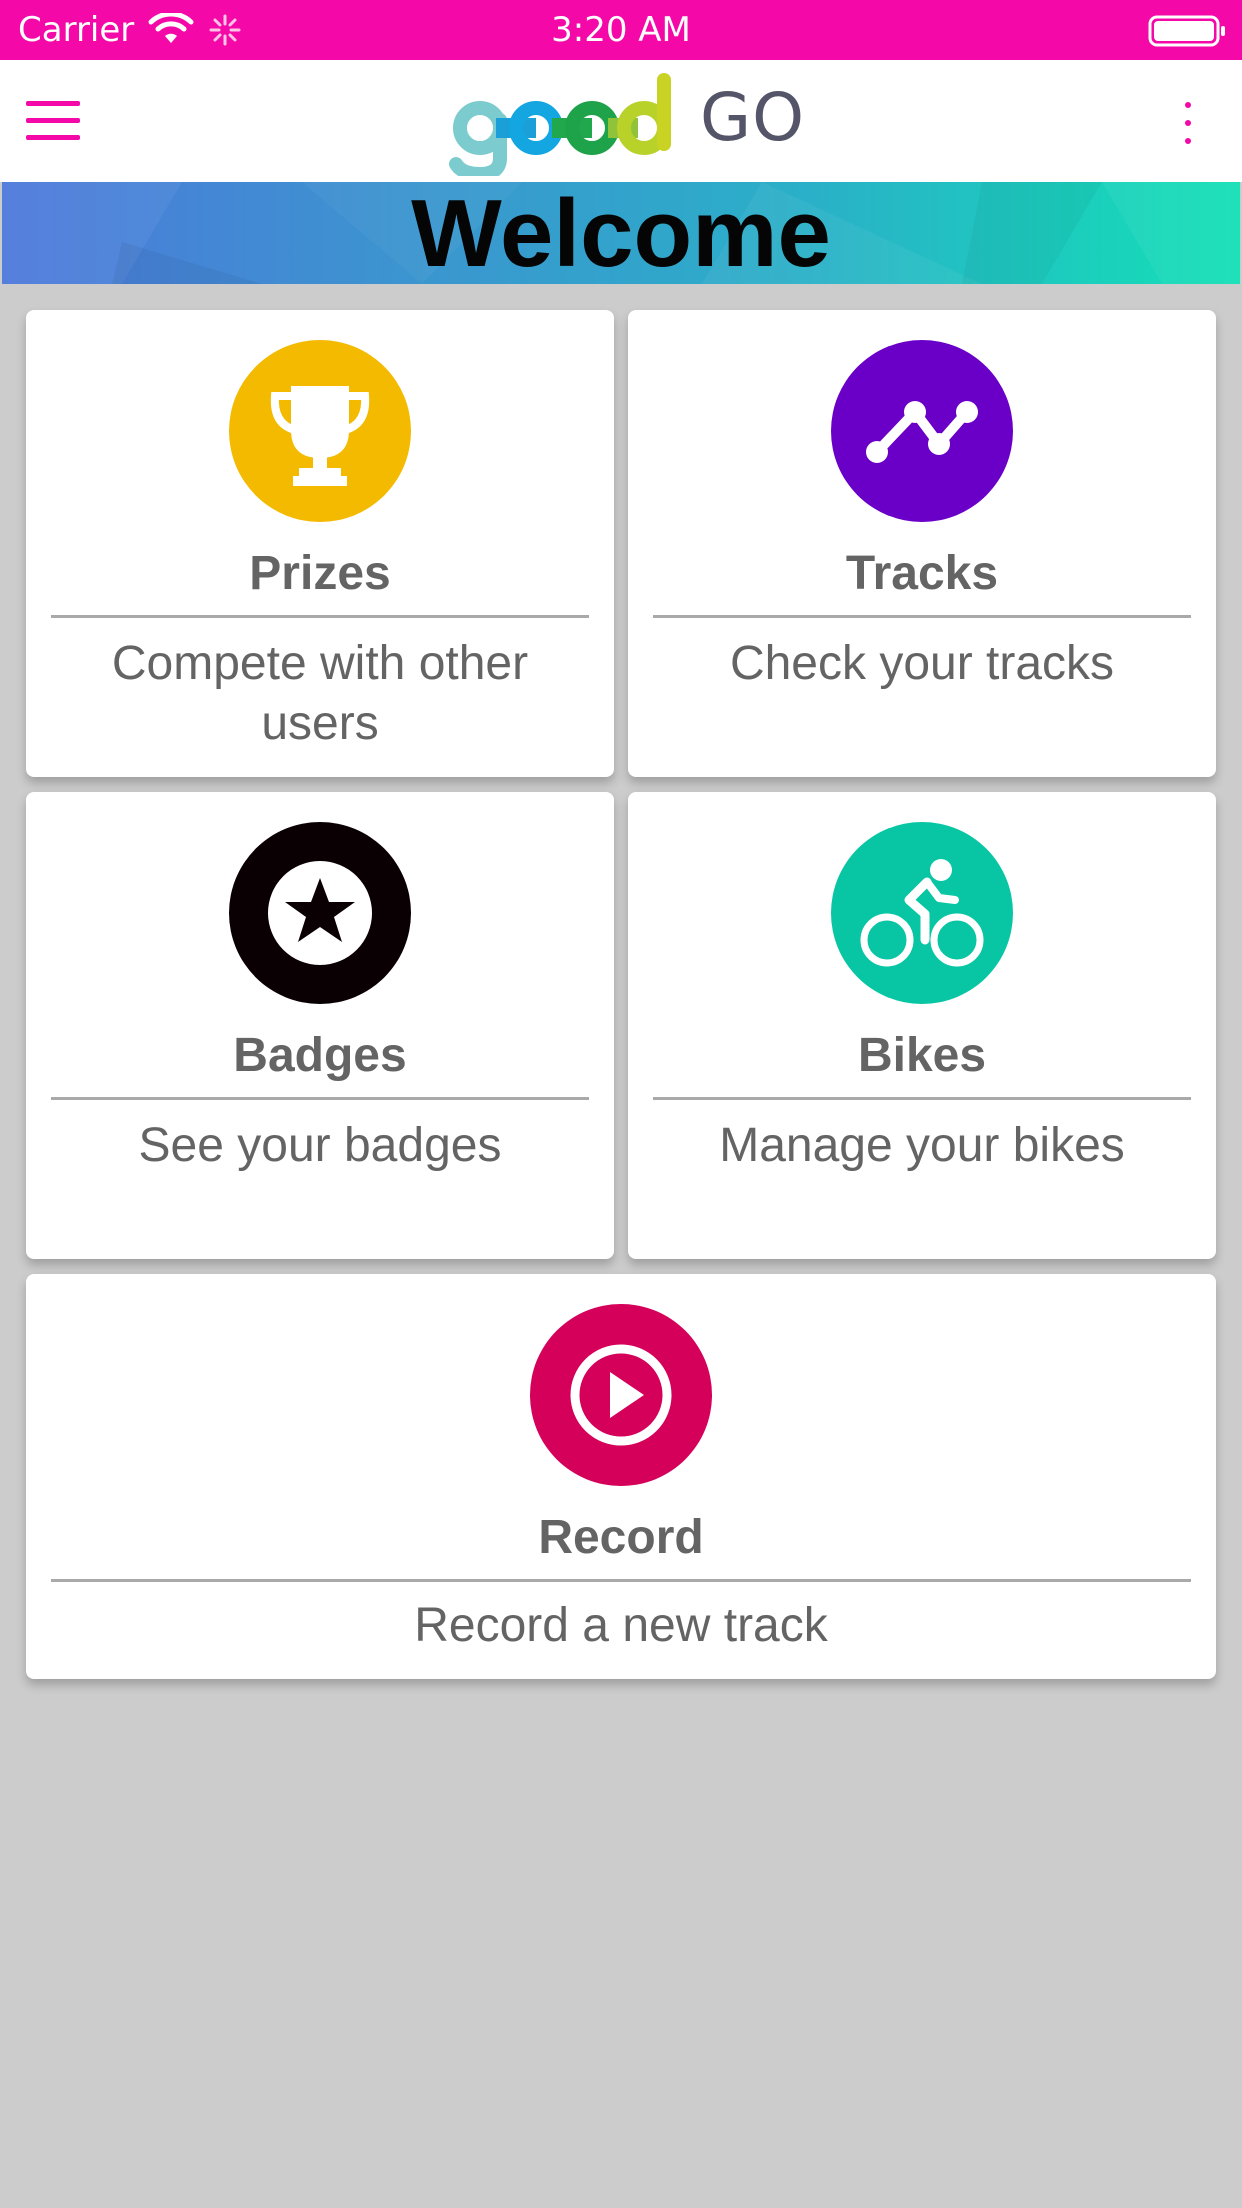  What do you see at coordinates (922, 663) in the screenshot?
I see `tracks-description: Check your tracks` at bounding box center [922, 663].